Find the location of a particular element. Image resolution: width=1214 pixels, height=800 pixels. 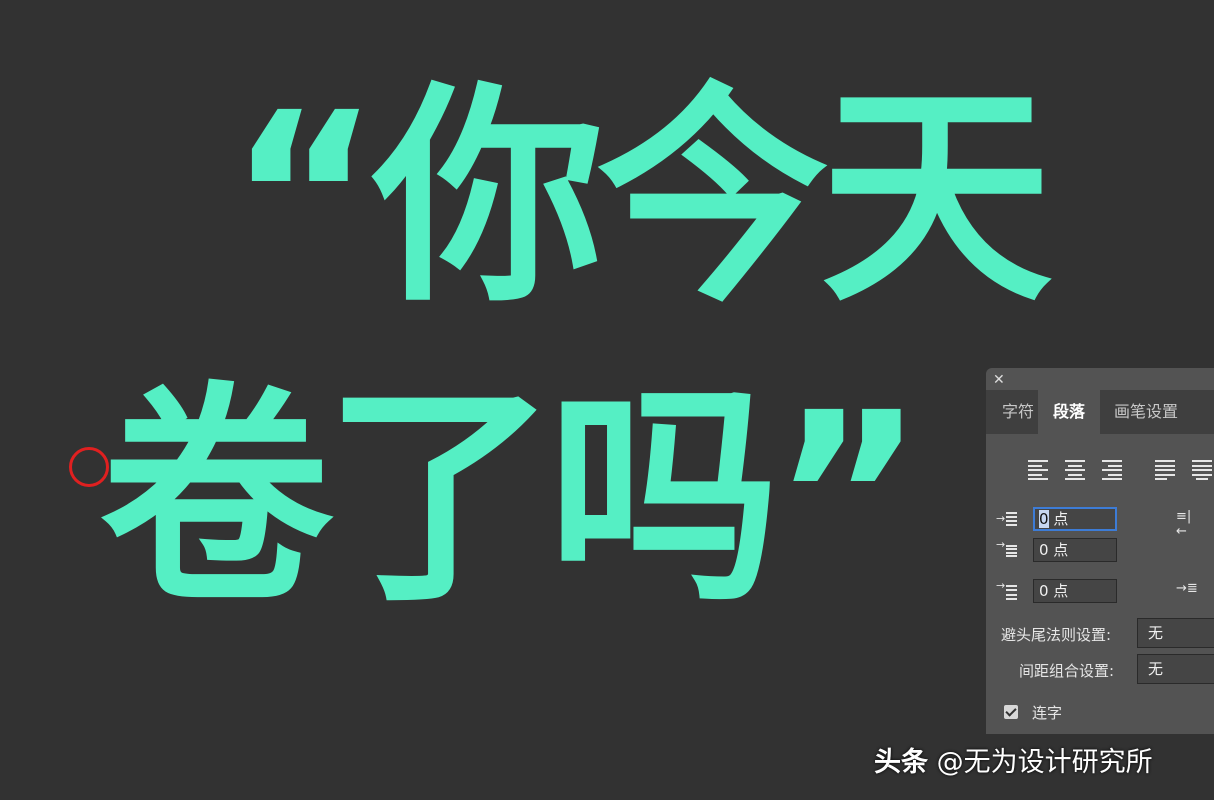

align-center-icon is located at coordinates (1075, 470).